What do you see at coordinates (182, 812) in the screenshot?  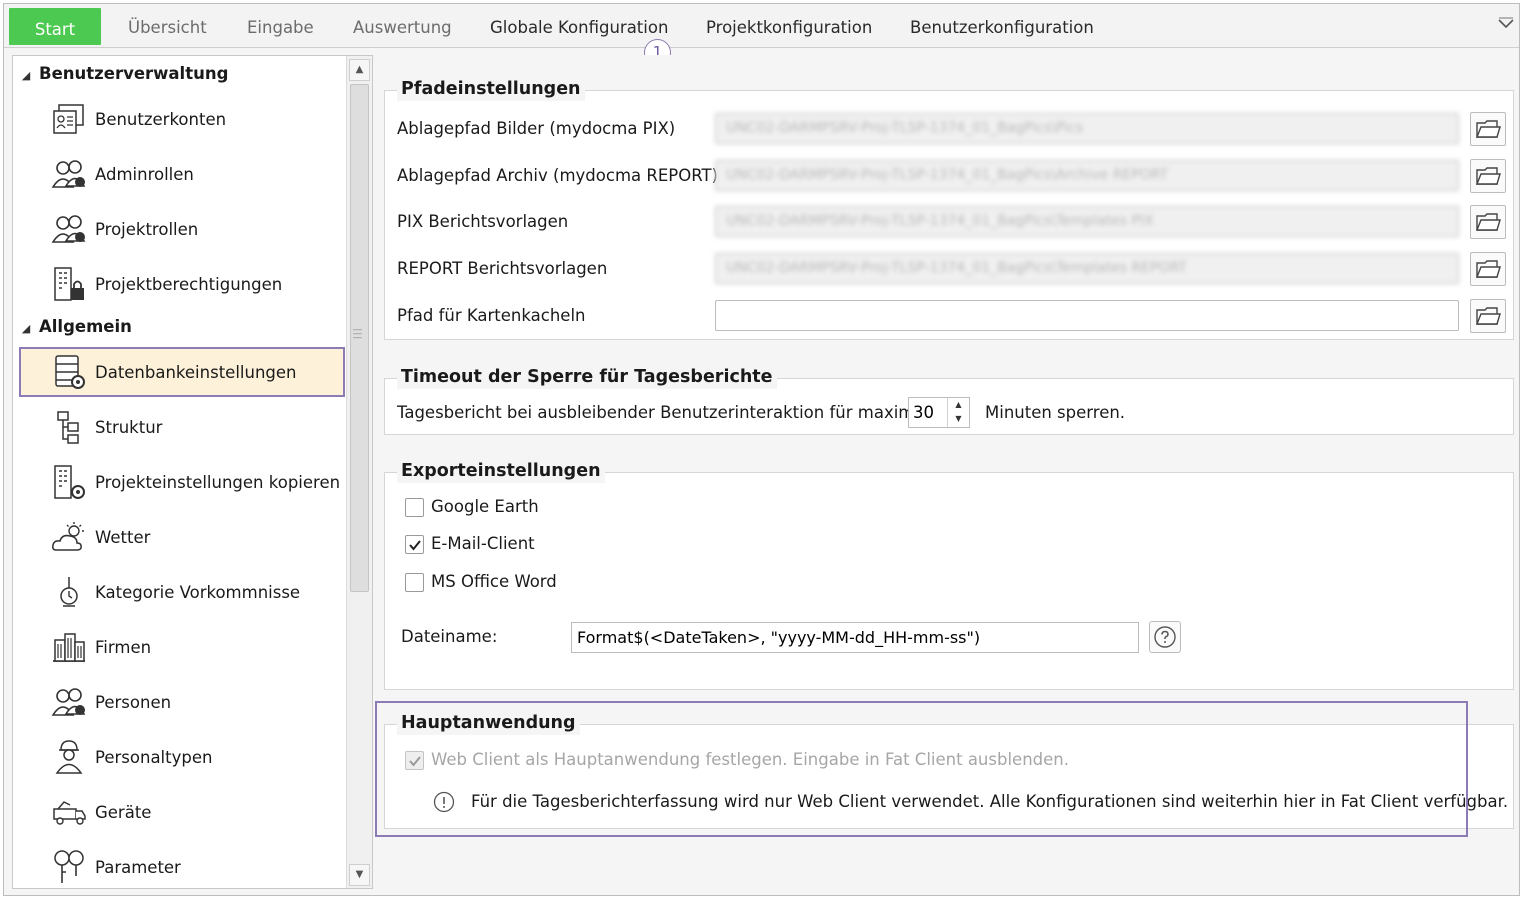 I see `nav-item-geraete: Geräte` at bounding box center [182, 812].